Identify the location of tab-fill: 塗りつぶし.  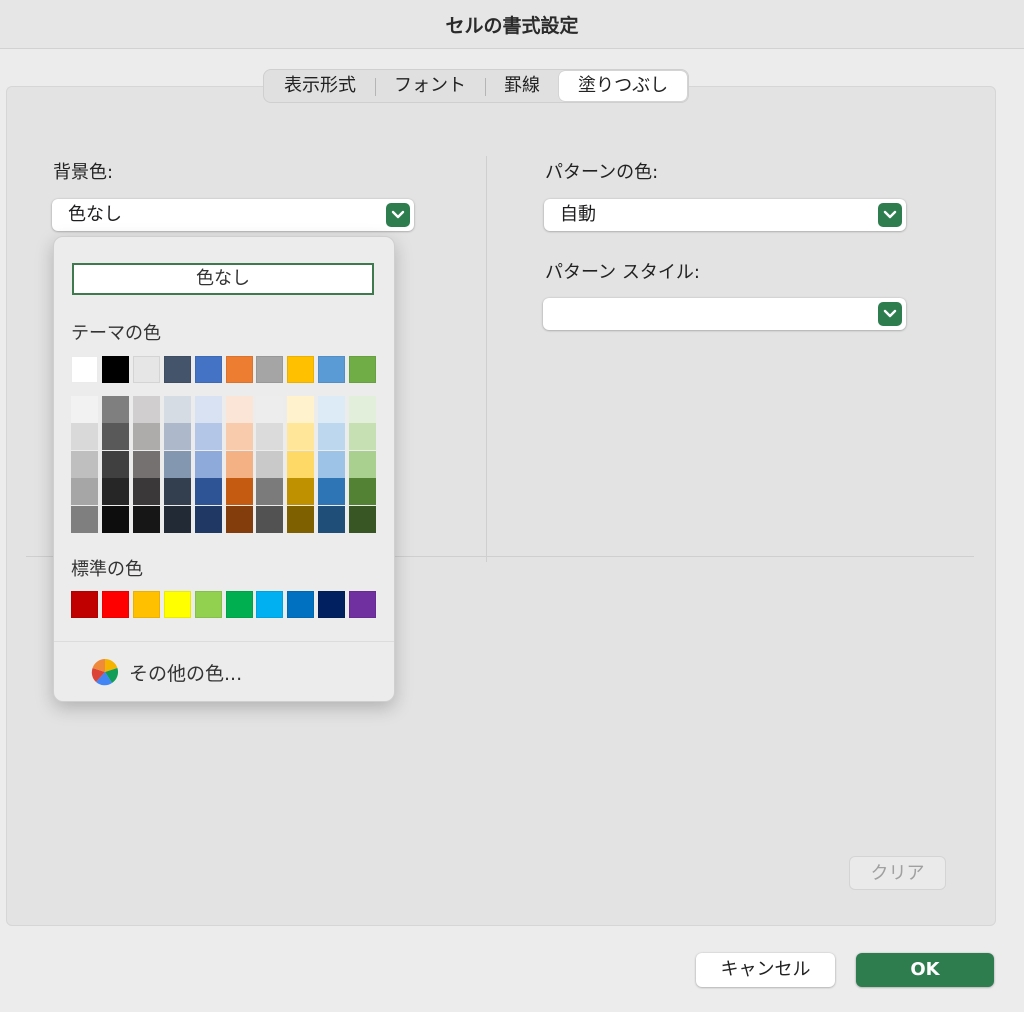
(623, 86).